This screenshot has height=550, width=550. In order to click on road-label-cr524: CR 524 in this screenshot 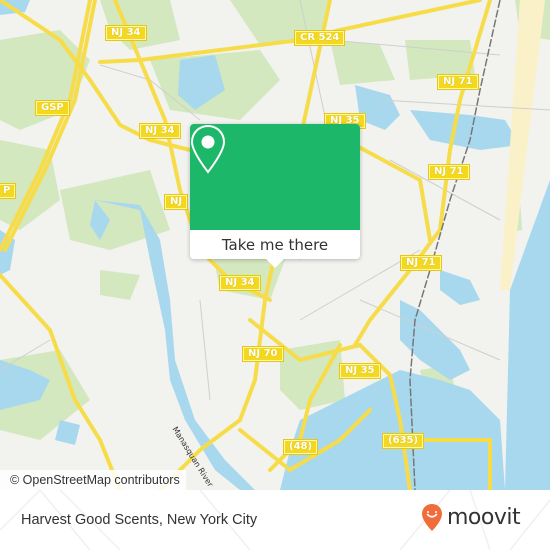, I will do `click(319, 38)`.